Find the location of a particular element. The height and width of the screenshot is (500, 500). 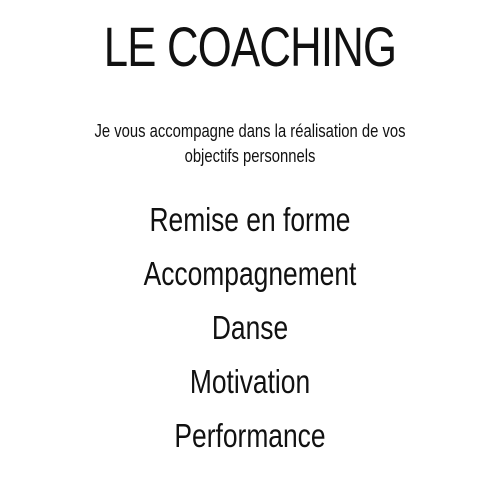

service-item-danse: Danse is located at coordinates (250, 327).